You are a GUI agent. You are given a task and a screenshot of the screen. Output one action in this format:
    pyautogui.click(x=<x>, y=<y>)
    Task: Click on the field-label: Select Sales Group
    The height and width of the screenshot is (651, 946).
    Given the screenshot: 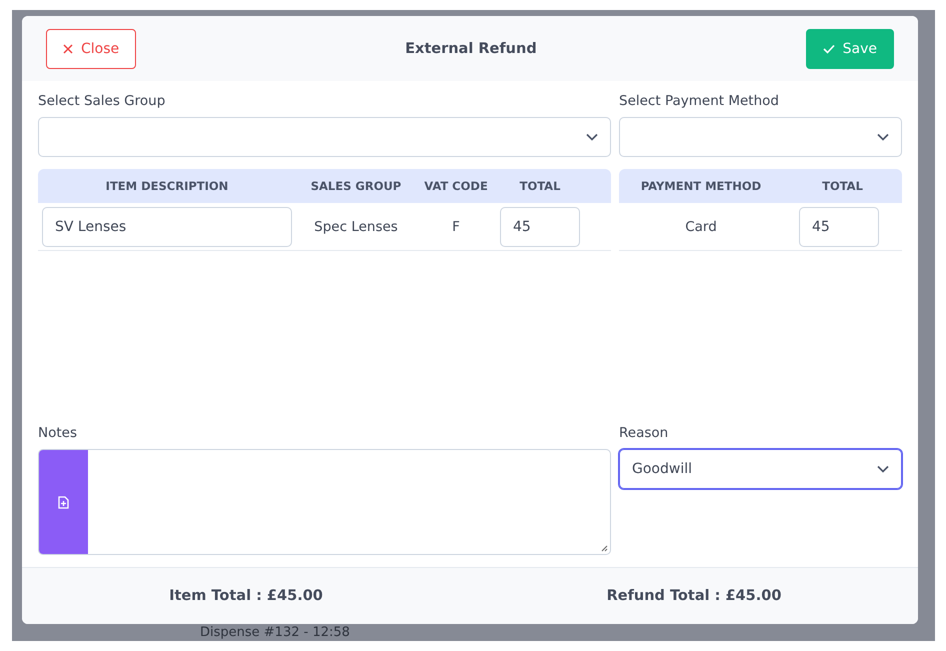 What is the action you would take?
    pyautogui.click(x=102, y=101)
    